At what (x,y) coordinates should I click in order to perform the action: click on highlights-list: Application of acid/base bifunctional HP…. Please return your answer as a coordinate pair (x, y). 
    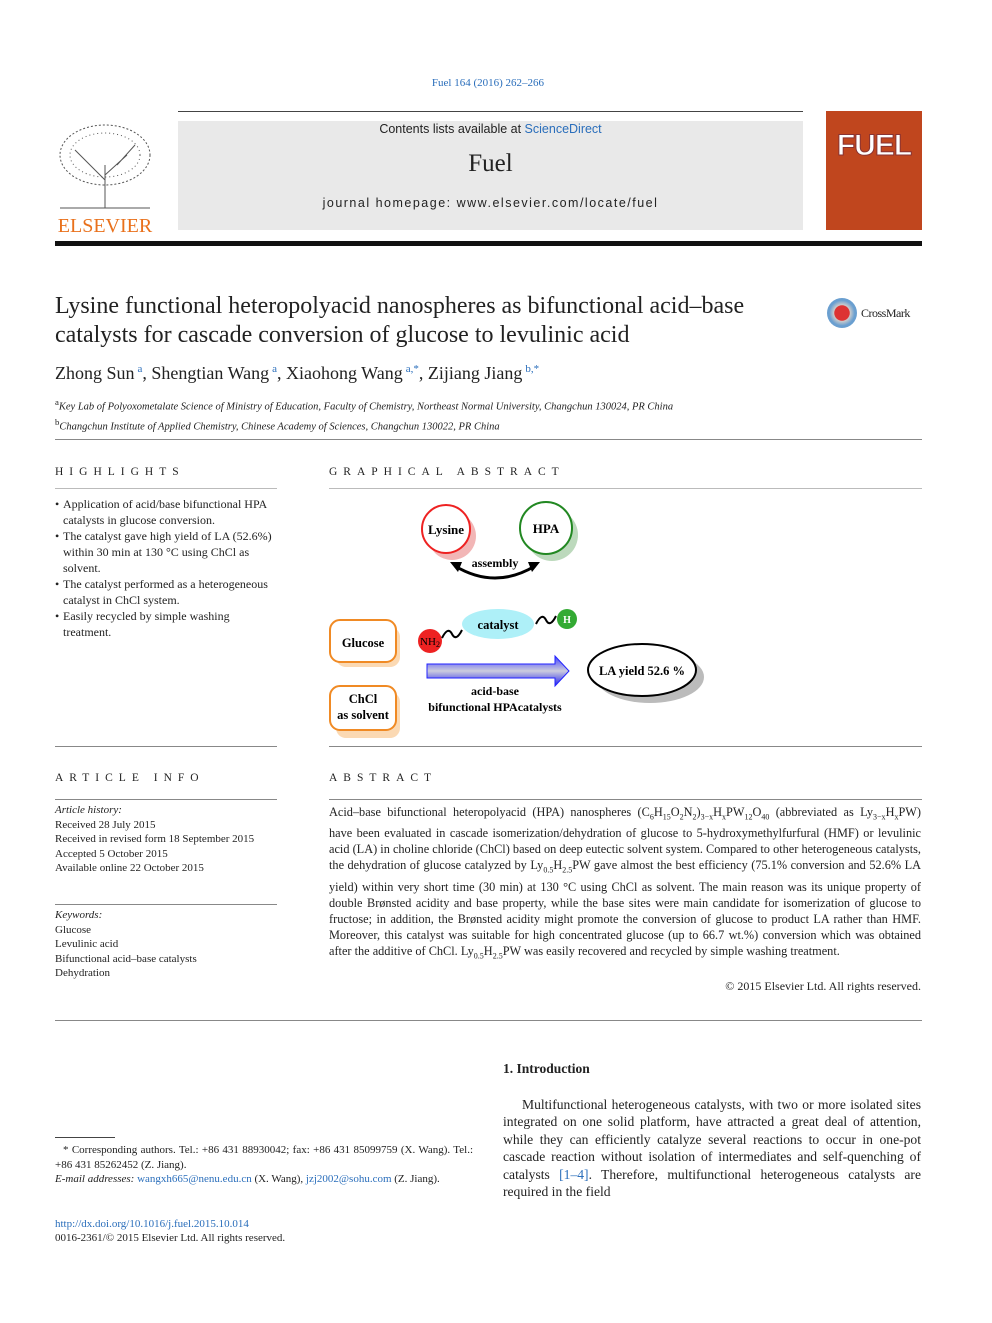
    Looking at the image, I should click on (167, 568).